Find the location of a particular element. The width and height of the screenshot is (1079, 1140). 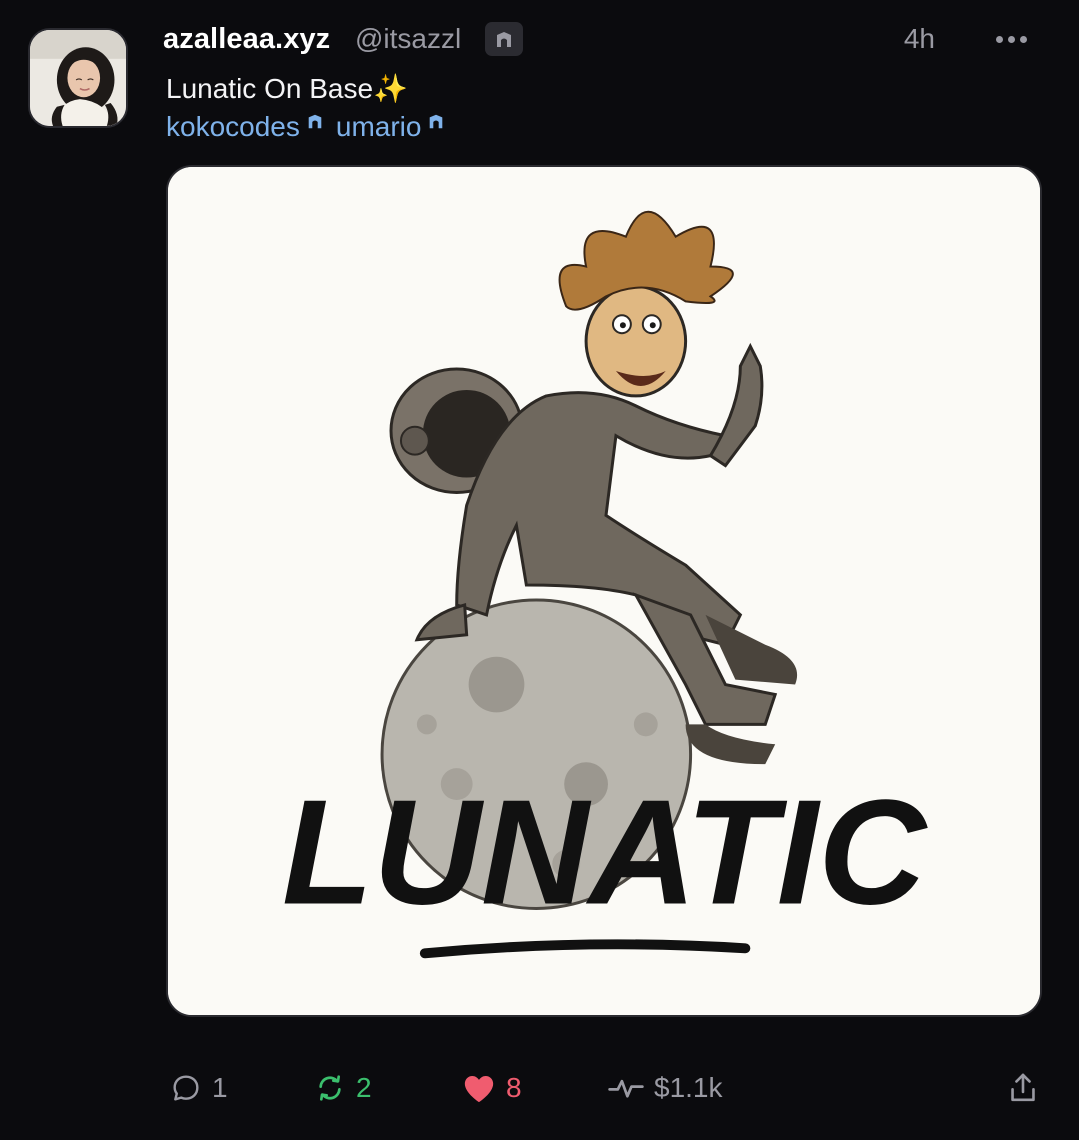

comment-icon is located at coordinates (186, 1088).